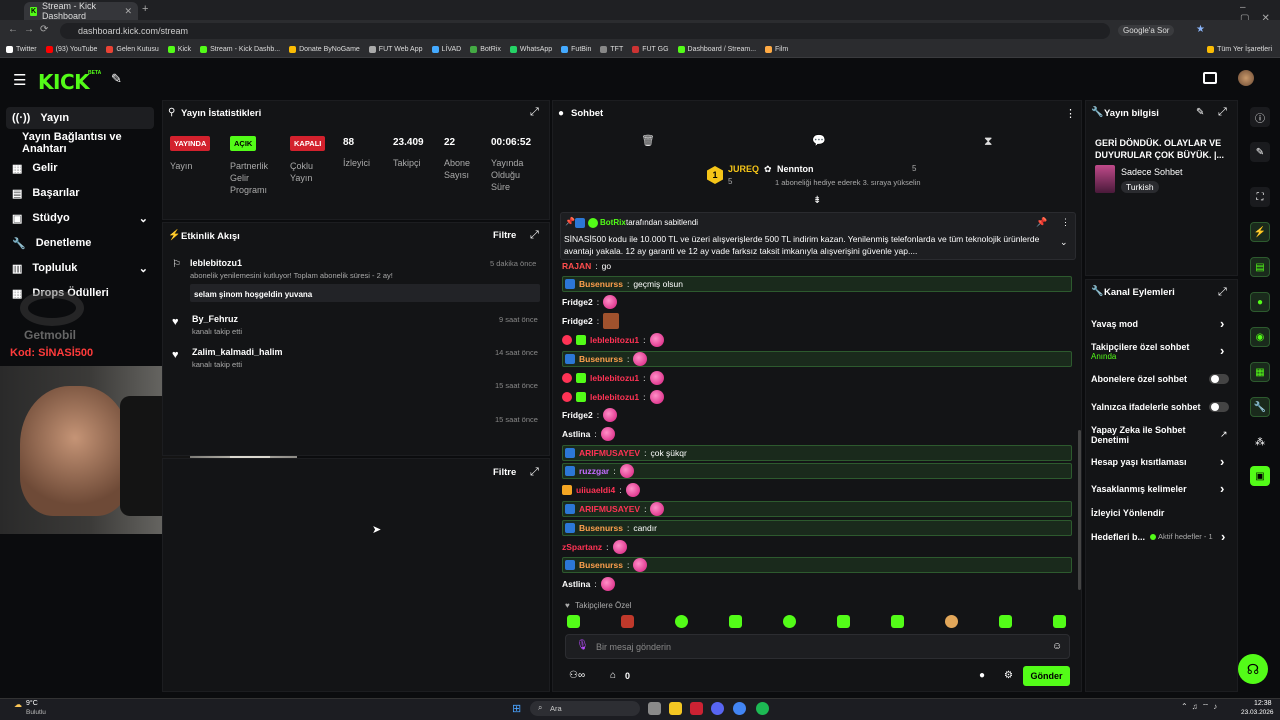 This screenshot has height=720, width=1280. Describe the element at coordinates (739, 708) in the screenshot. I see `chrome-icon` at that location.